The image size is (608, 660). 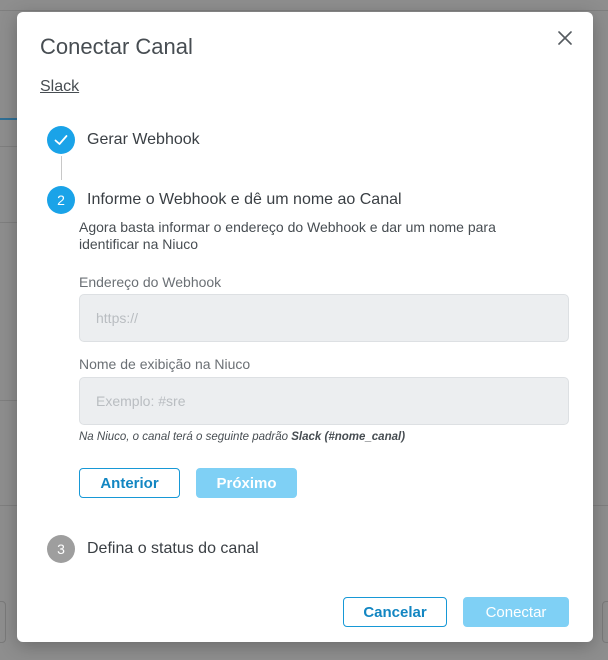 I want to click on background-tab-indicator, so click(x=8, y=119).